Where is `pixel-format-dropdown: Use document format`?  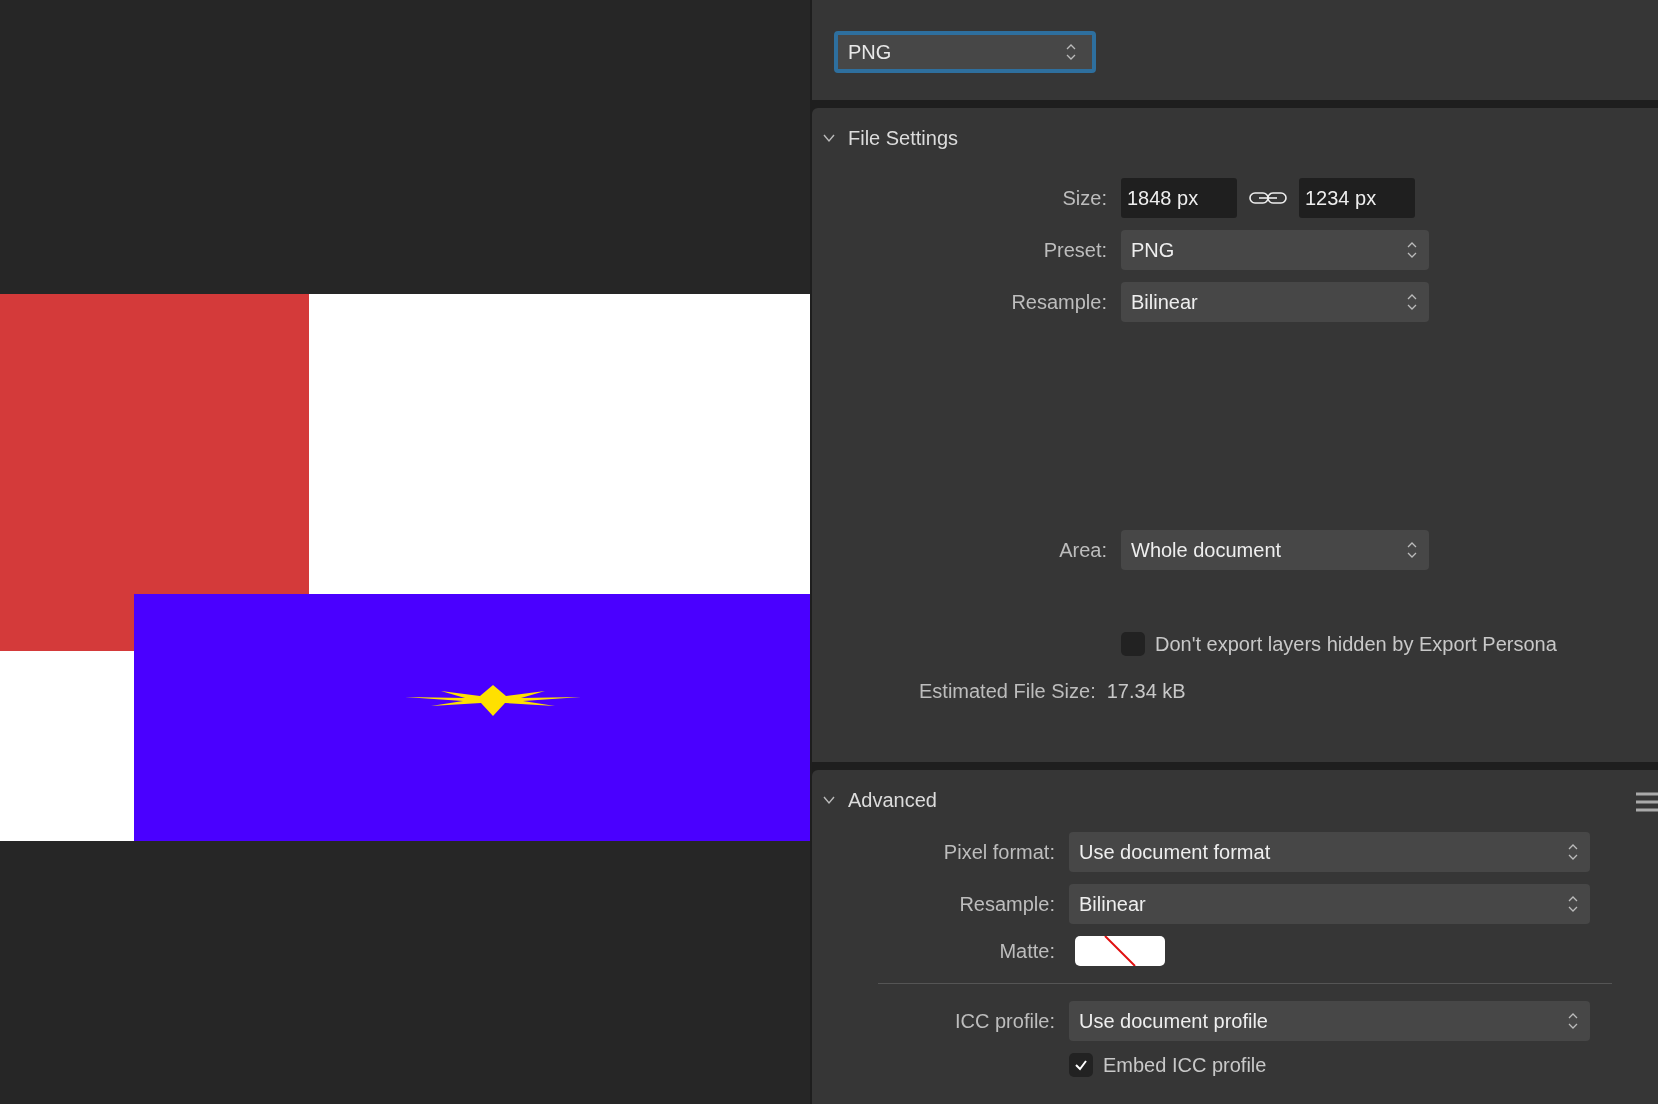 pixel-format-dropdown: Use document format is located at coordinates (1329, 852).